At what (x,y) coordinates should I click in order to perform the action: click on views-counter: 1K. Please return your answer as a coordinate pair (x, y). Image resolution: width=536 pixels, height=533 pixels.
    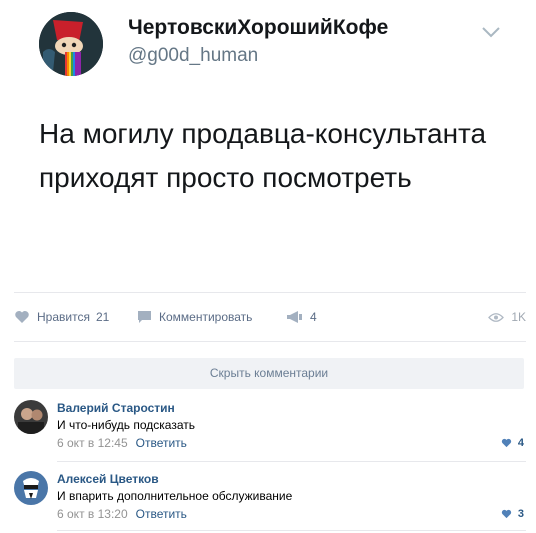
    Looking at the image, I should click on (507, 317).